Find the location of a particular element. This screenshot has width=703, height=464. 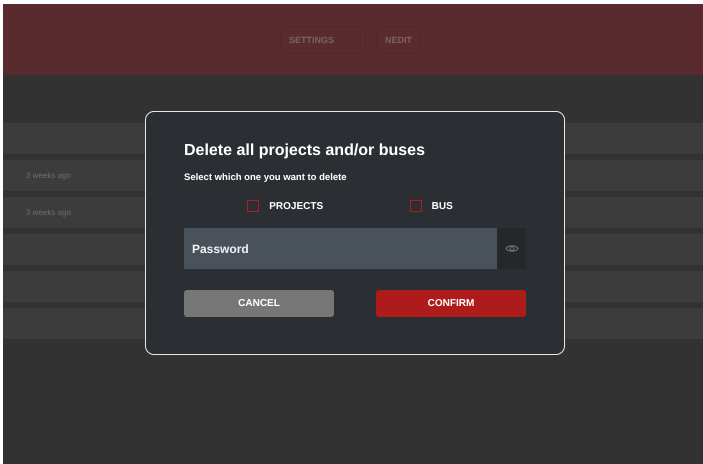

cancel-button: CANCEL is located at coordinates (259, 303).